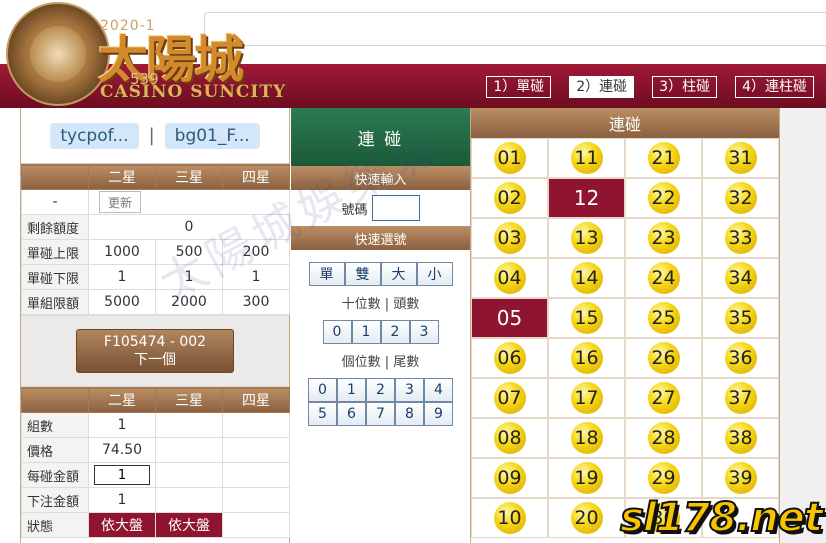  What do you see at coordinates (155, 252) in the screenshot?
I see `table-row: 單碰上限 1000 500 200` at bounding box center [155, 252].